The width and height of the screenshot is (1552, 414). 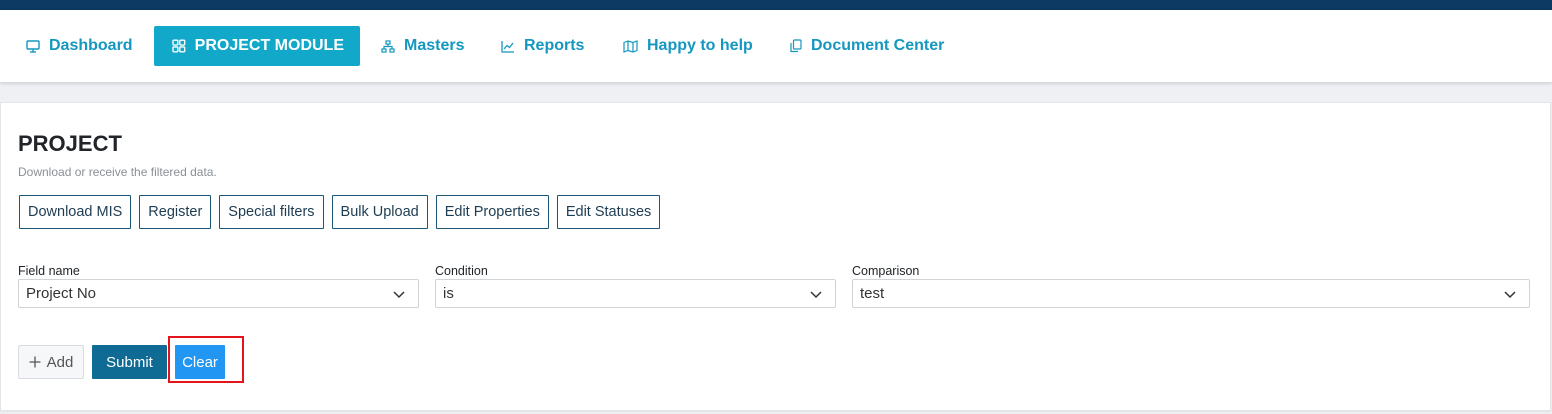 What do you see at coordinates (796, 46) in the screenshot?
I see `copy-icon` at bounding box center [796, 46].